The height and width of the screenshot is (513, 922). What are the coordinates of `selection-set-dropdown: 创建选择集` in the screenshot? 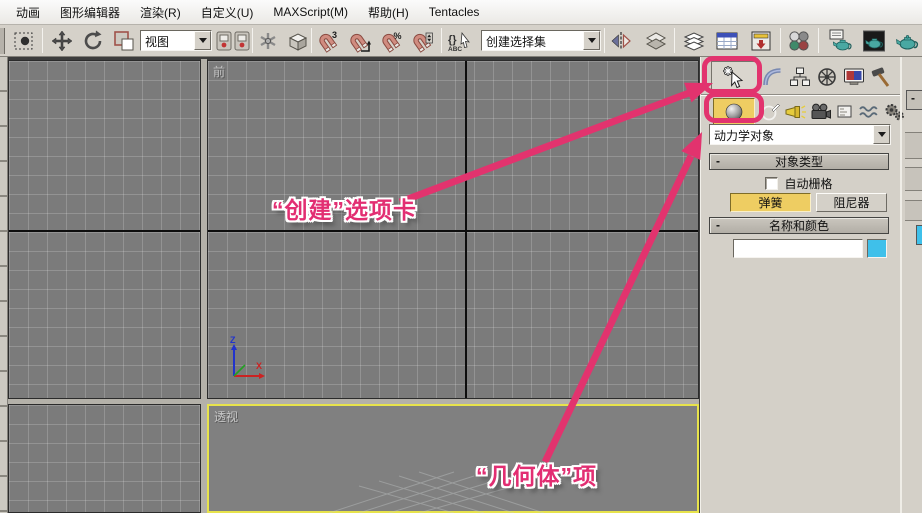 It's located at (541, 40).